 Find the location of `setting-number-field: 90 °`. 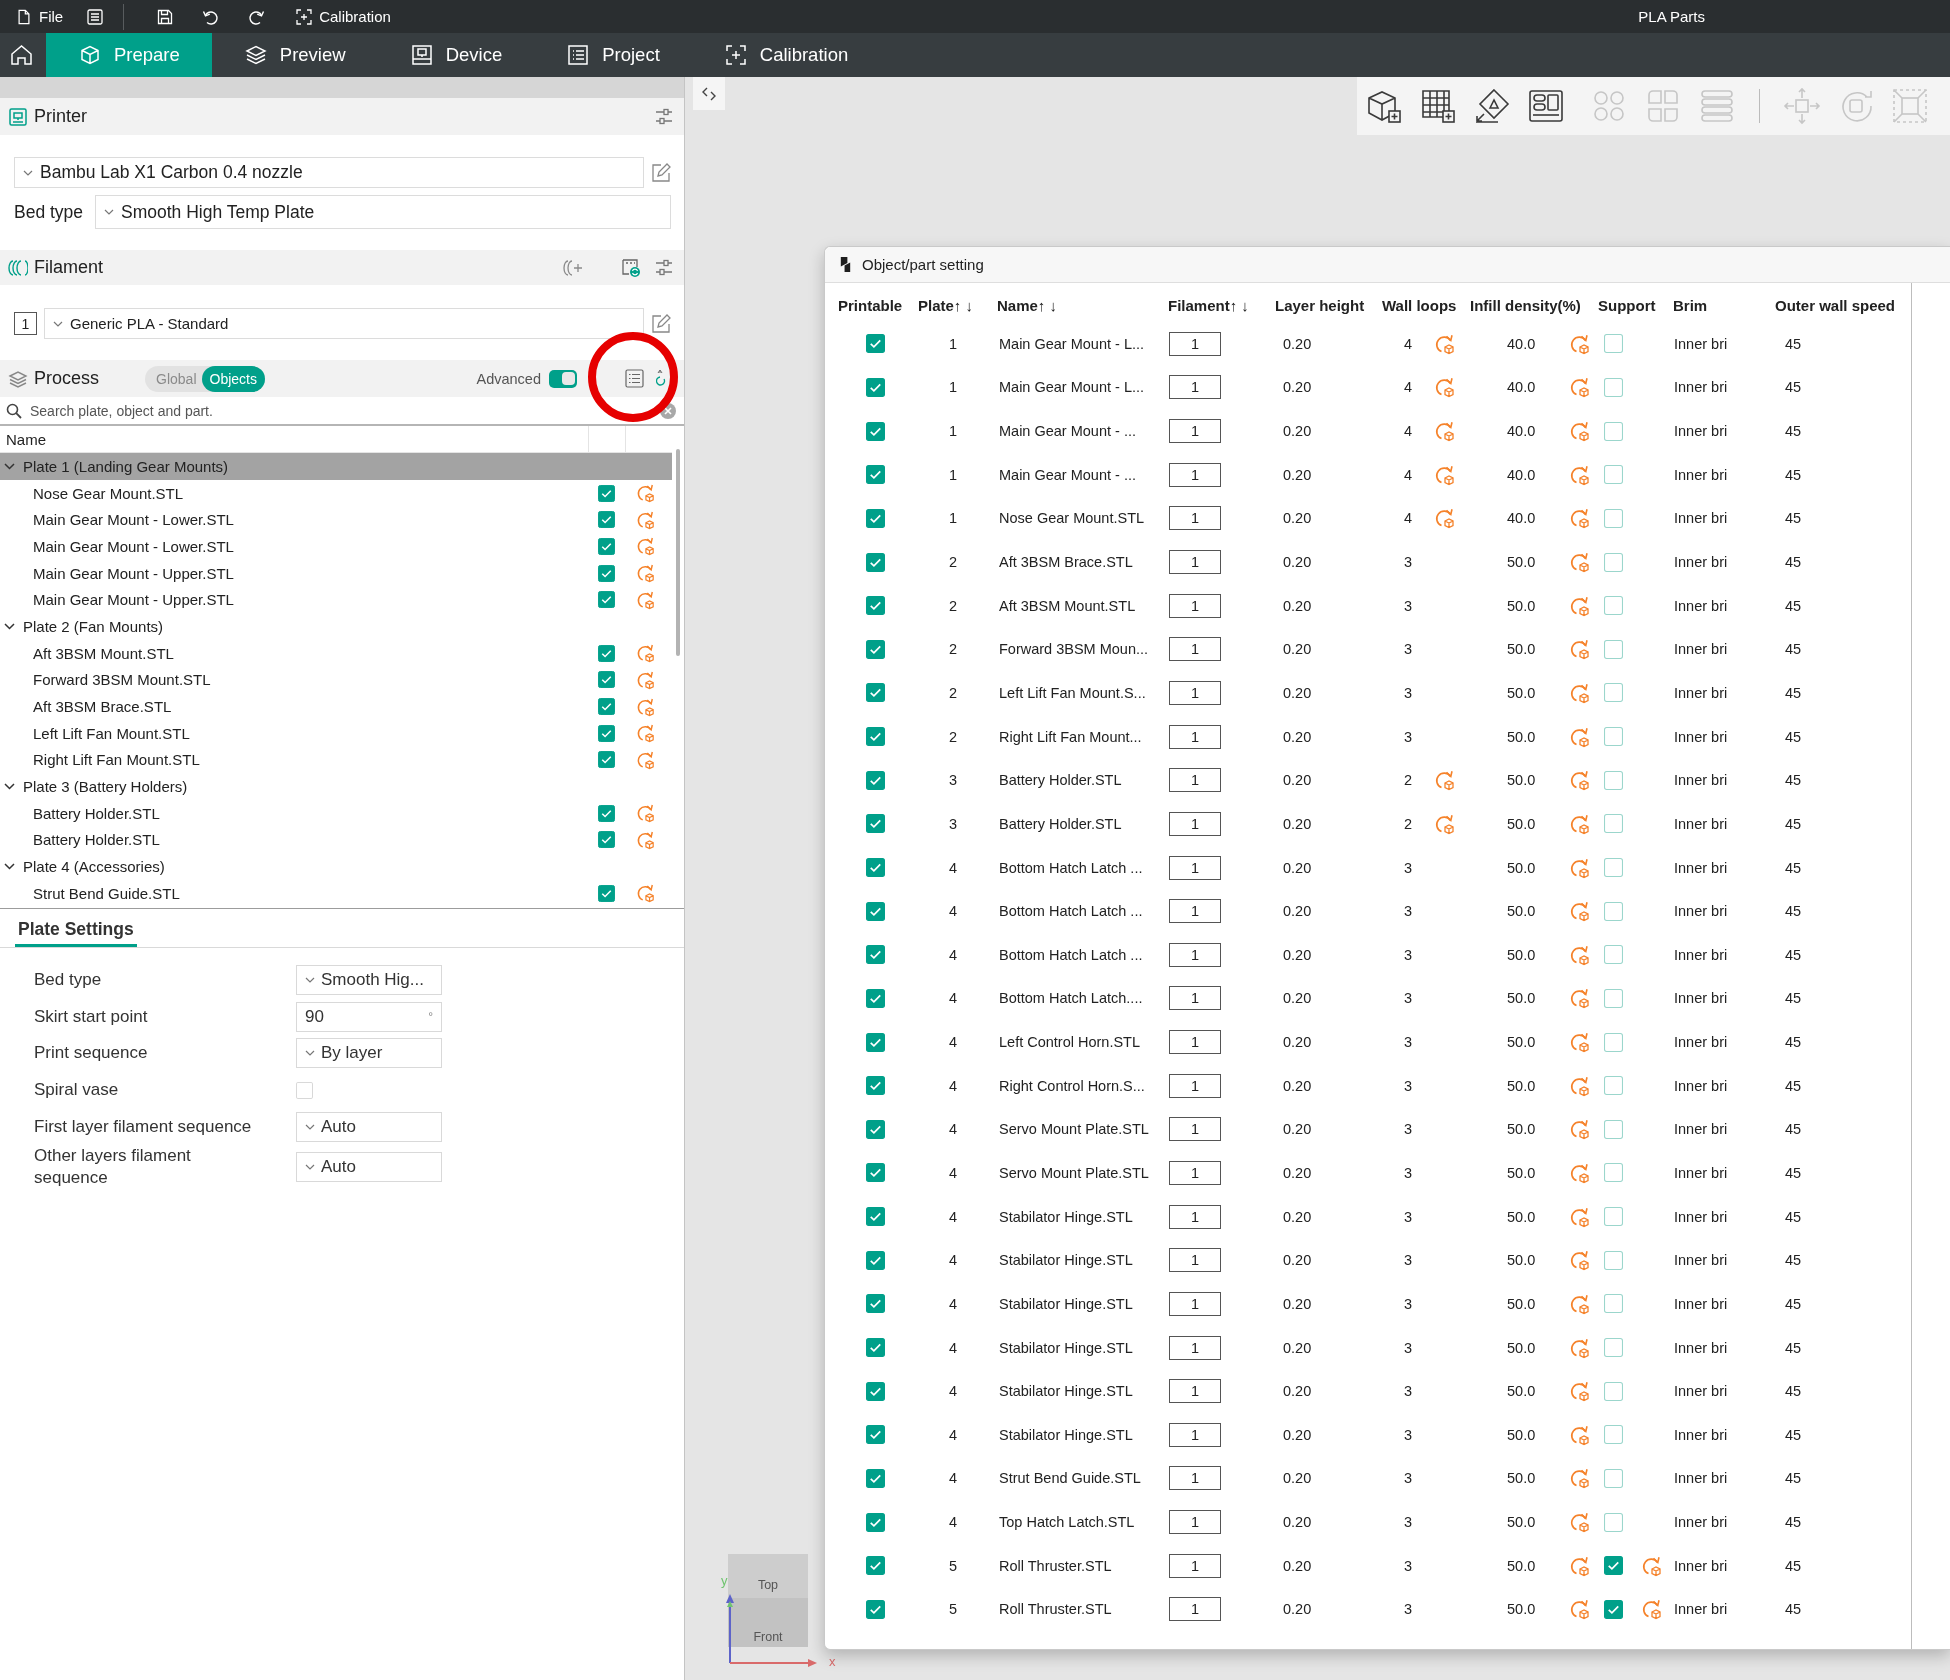

setting-number-field: 90 ° is located at coordinates (369, 1016).